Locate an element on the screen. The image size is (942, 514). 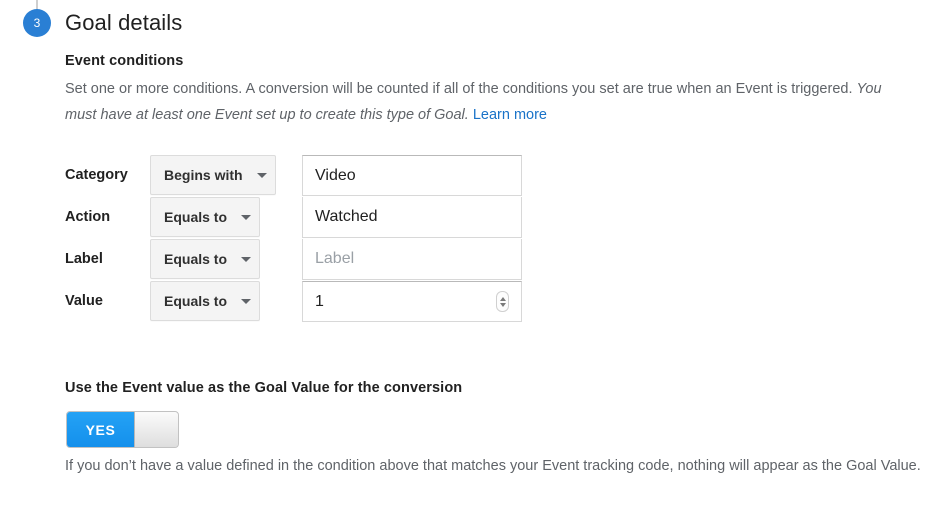
step-header: 3 Goal details is located at coordinates (471, 23).